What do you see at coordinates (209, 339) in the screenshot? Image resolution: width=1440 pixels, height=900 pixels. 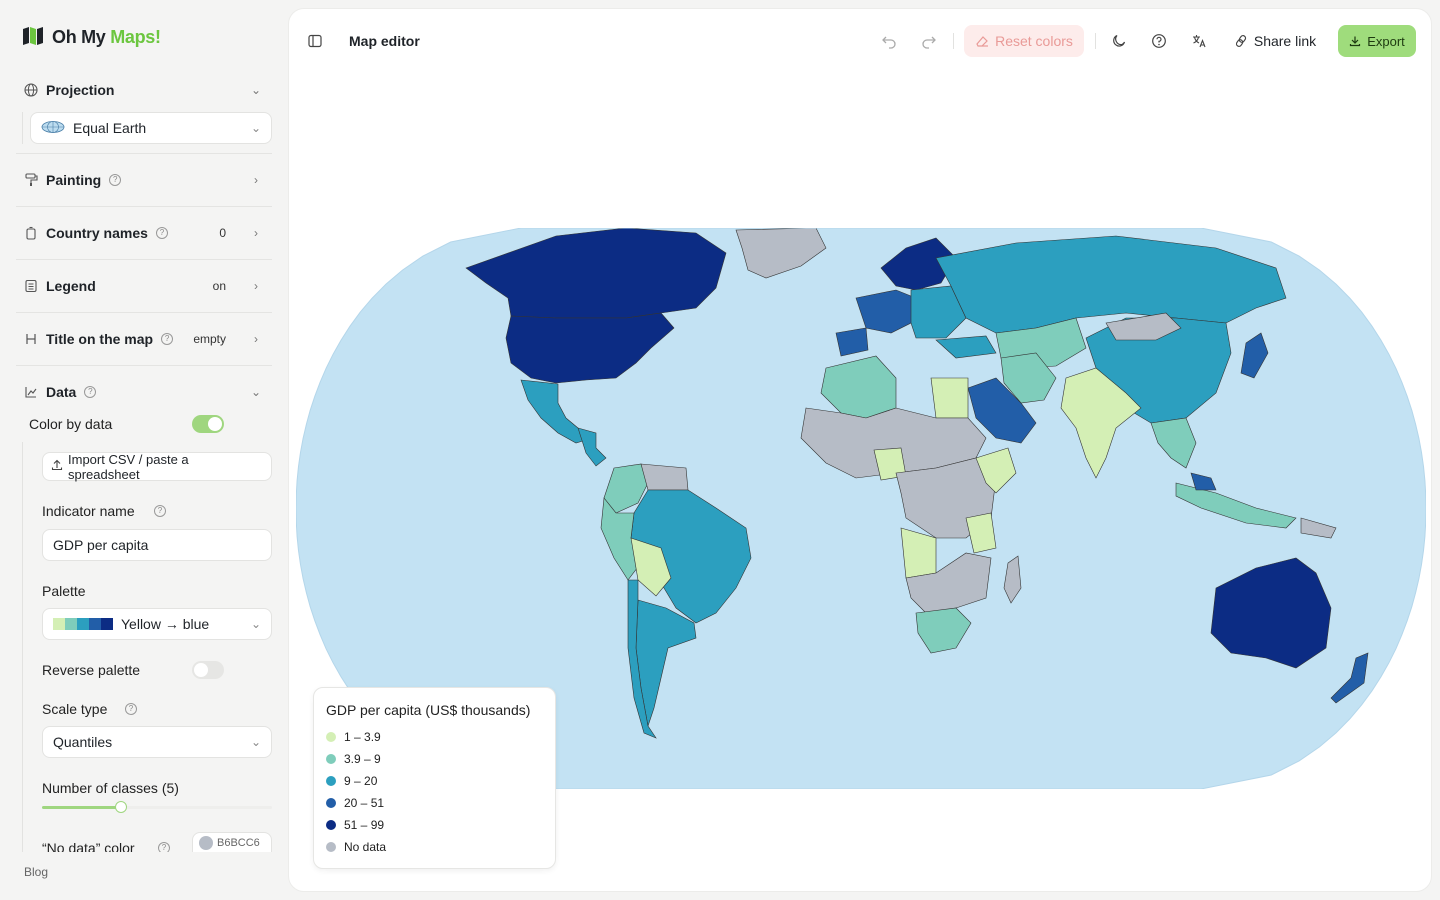 I see `map-title-value: empty` at bounding box center [209, 339].